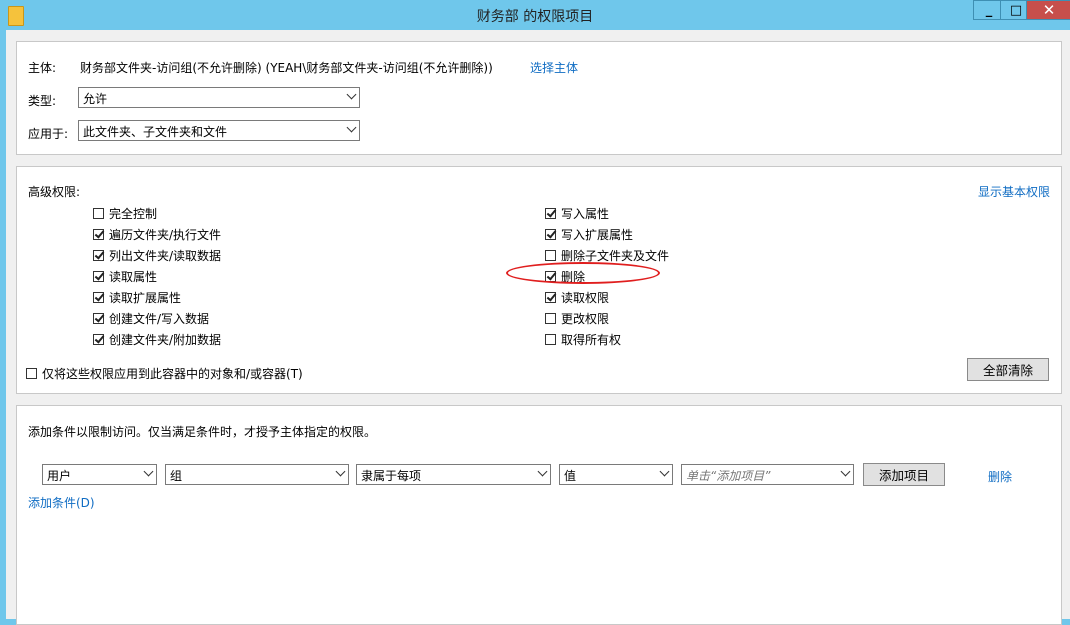  What do you see at coordinates (31, 373) in the screenshot?
I see `apply-only-checkbox` at bounding box center [31, 373].